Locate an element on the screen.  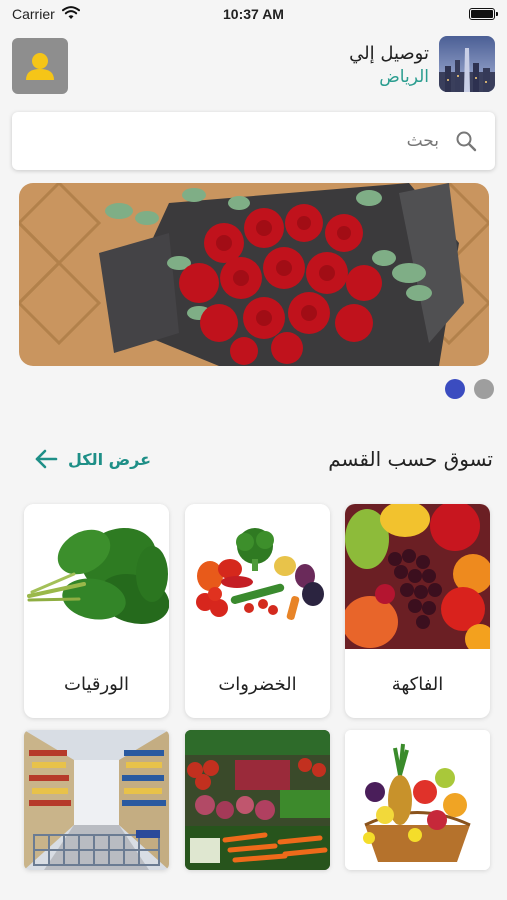
clock: 10:37 AM is located at coordinates (253, 14).